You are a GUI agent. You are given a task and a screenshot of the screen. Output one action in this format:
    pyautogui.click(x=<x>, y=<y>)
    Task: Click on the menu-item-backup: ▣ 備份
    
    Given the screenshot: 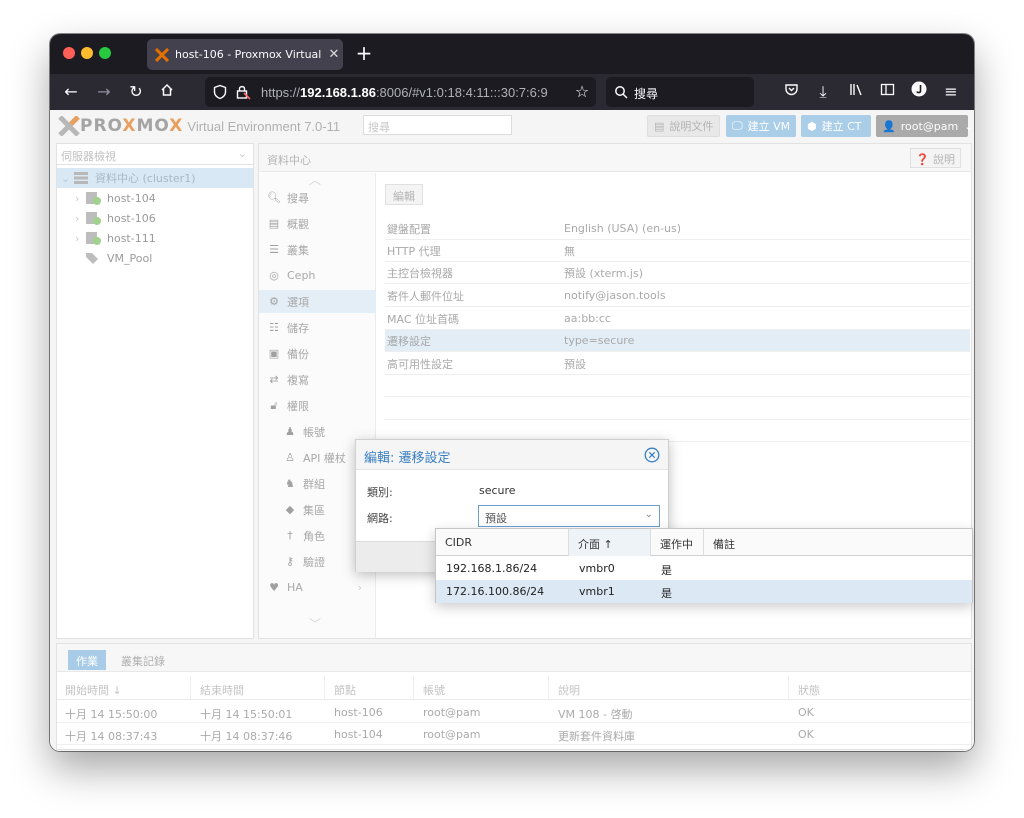 What is the action you would take?
    pyautogui.click(x=317, y=353)
    